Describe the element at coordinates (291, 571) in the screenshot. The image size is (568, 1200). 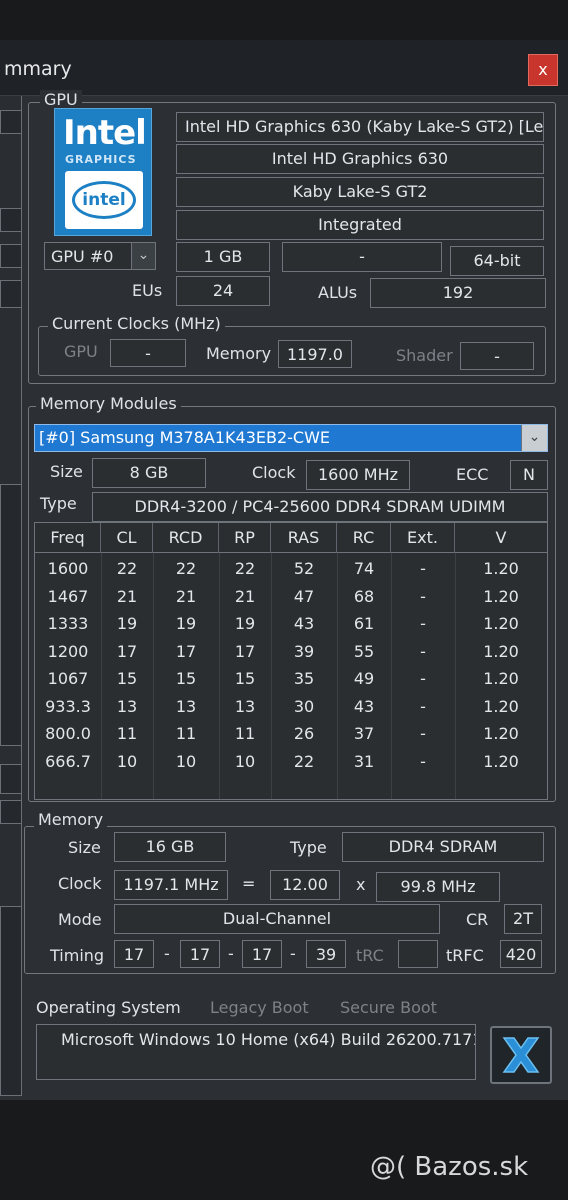
I see `table-row: 1600 22 22 22 52 74 - 1.20` at that location.